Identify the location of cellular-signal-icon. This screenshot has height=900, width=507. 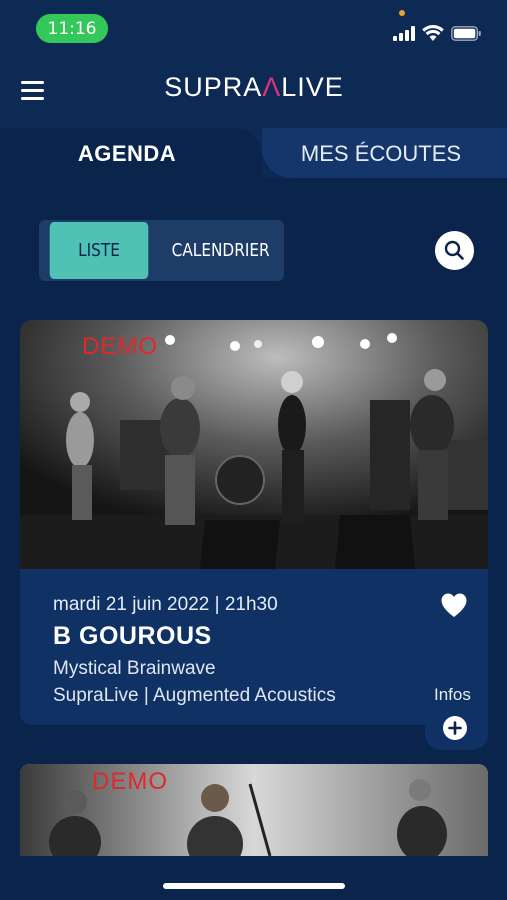
(404, 33).